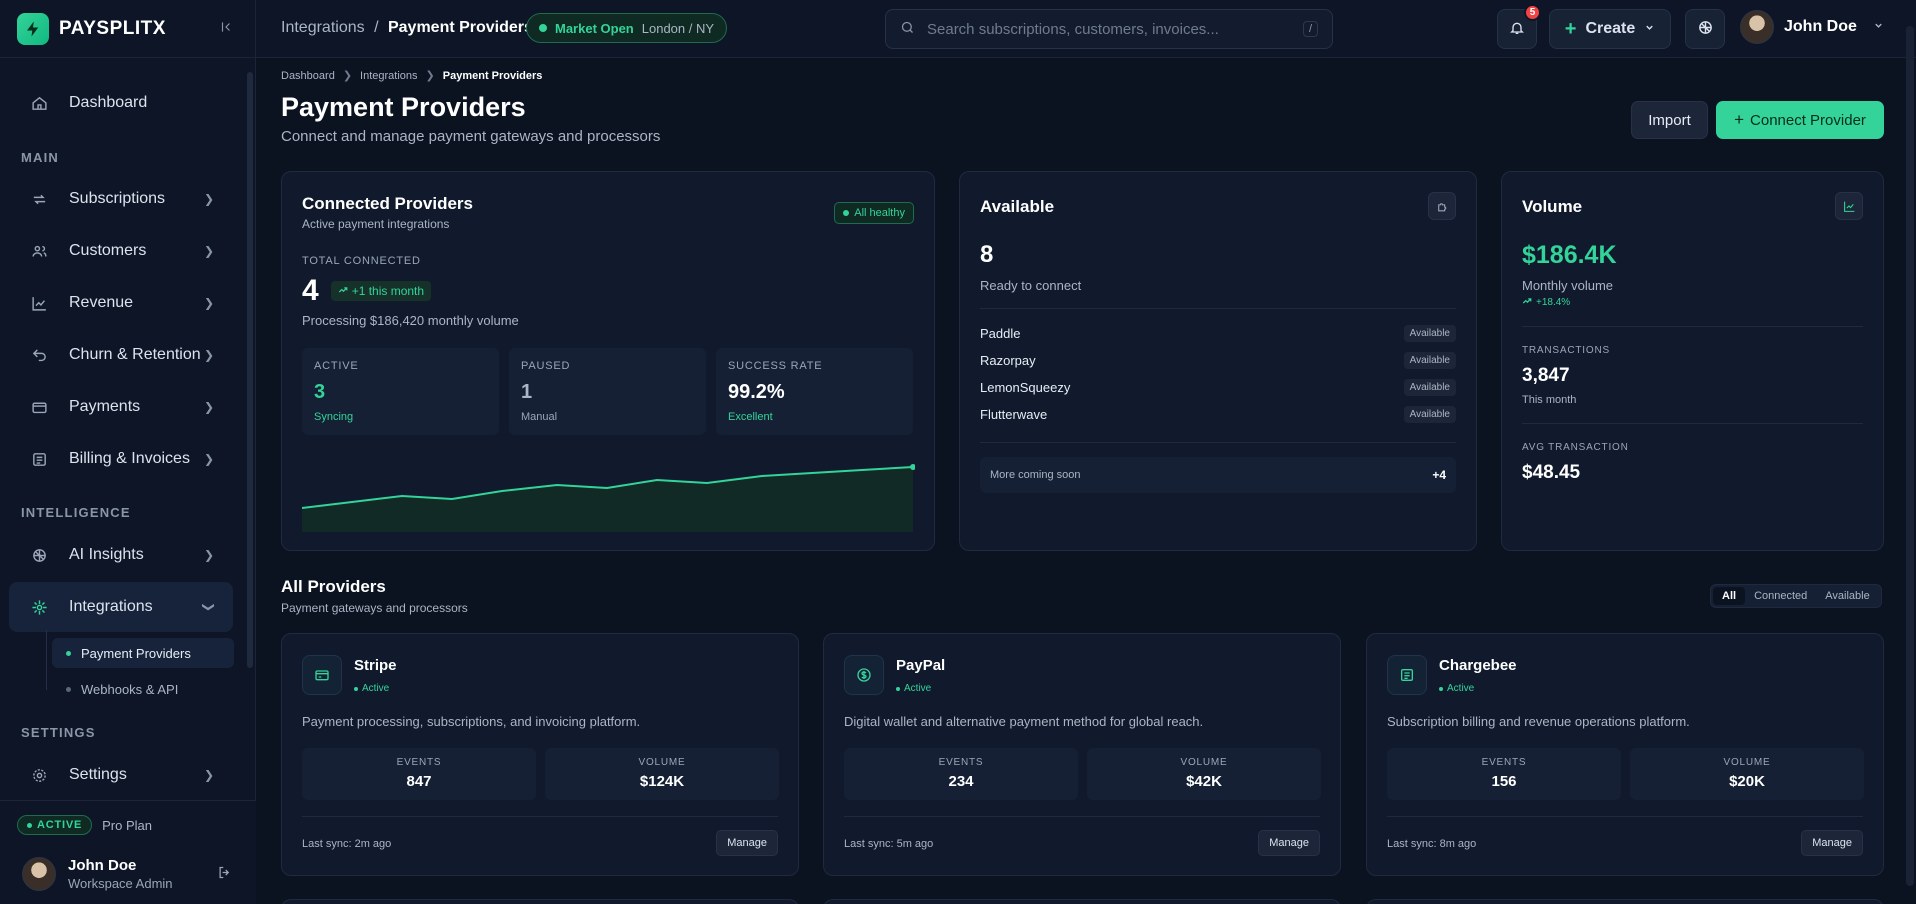  What do you see at coordinates (39, 251) in the screenshot?
I see `users-icon` at bounding box center [39, 251].